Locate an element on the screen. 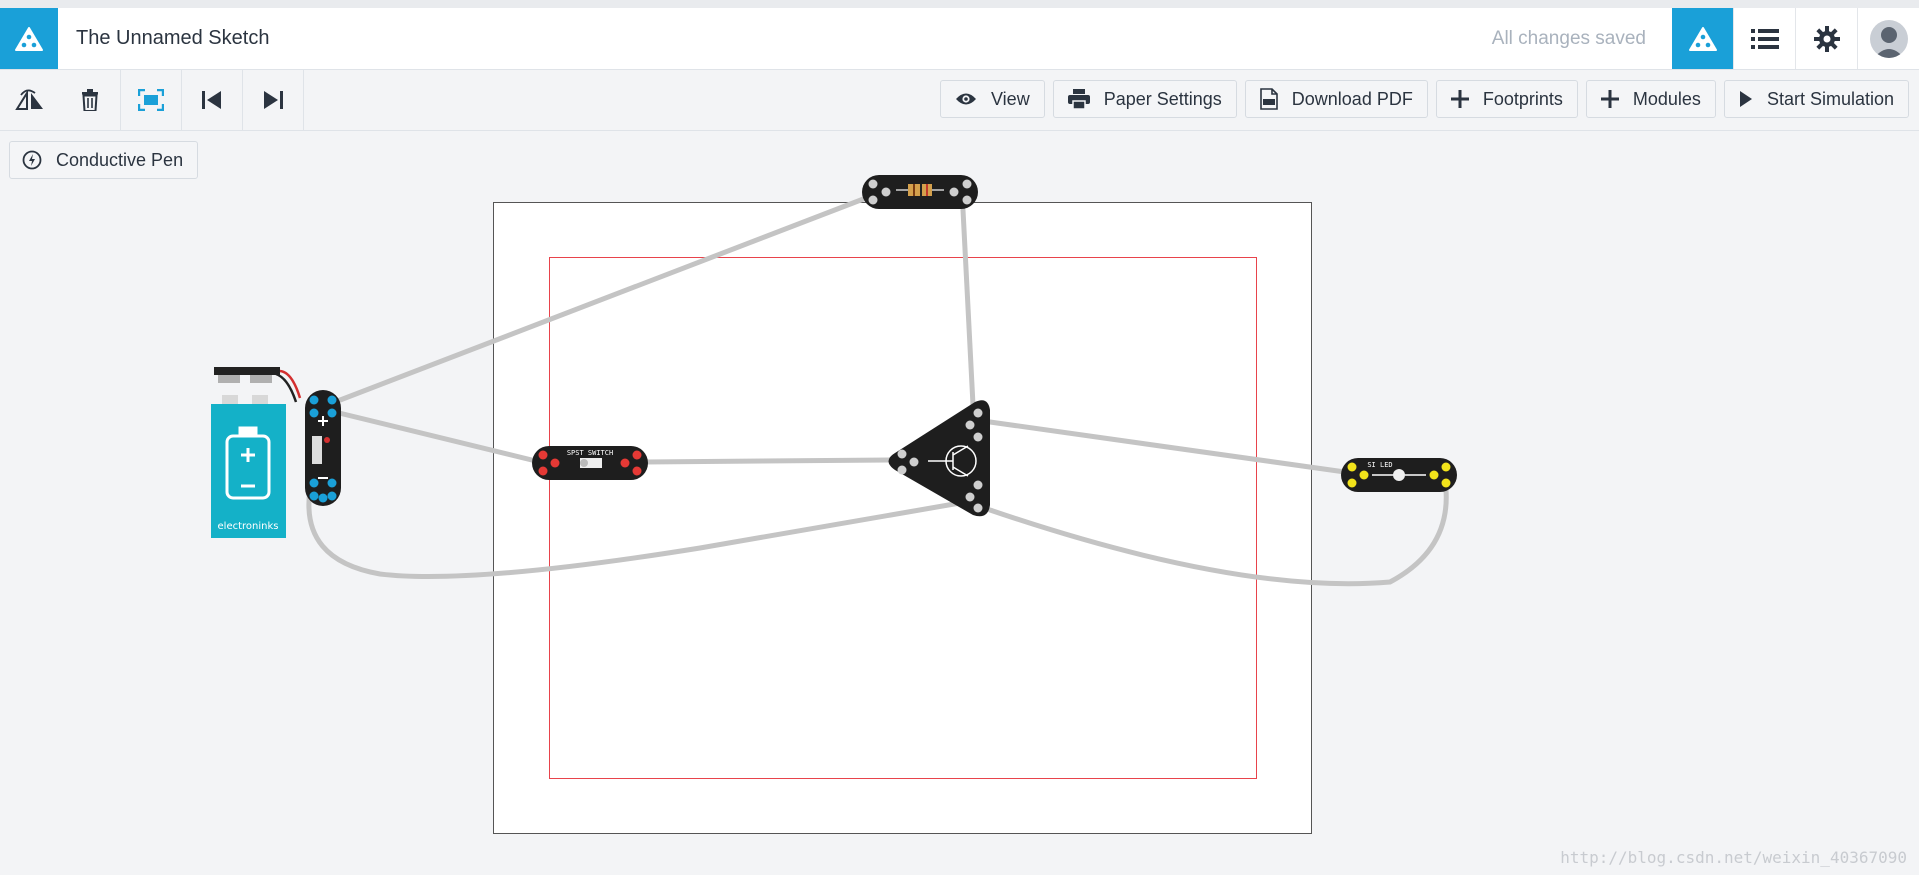 Image resolution: width=1919 pixels, height=875 pixels. trace-switch-transistor is located at coordinates (769, 461).